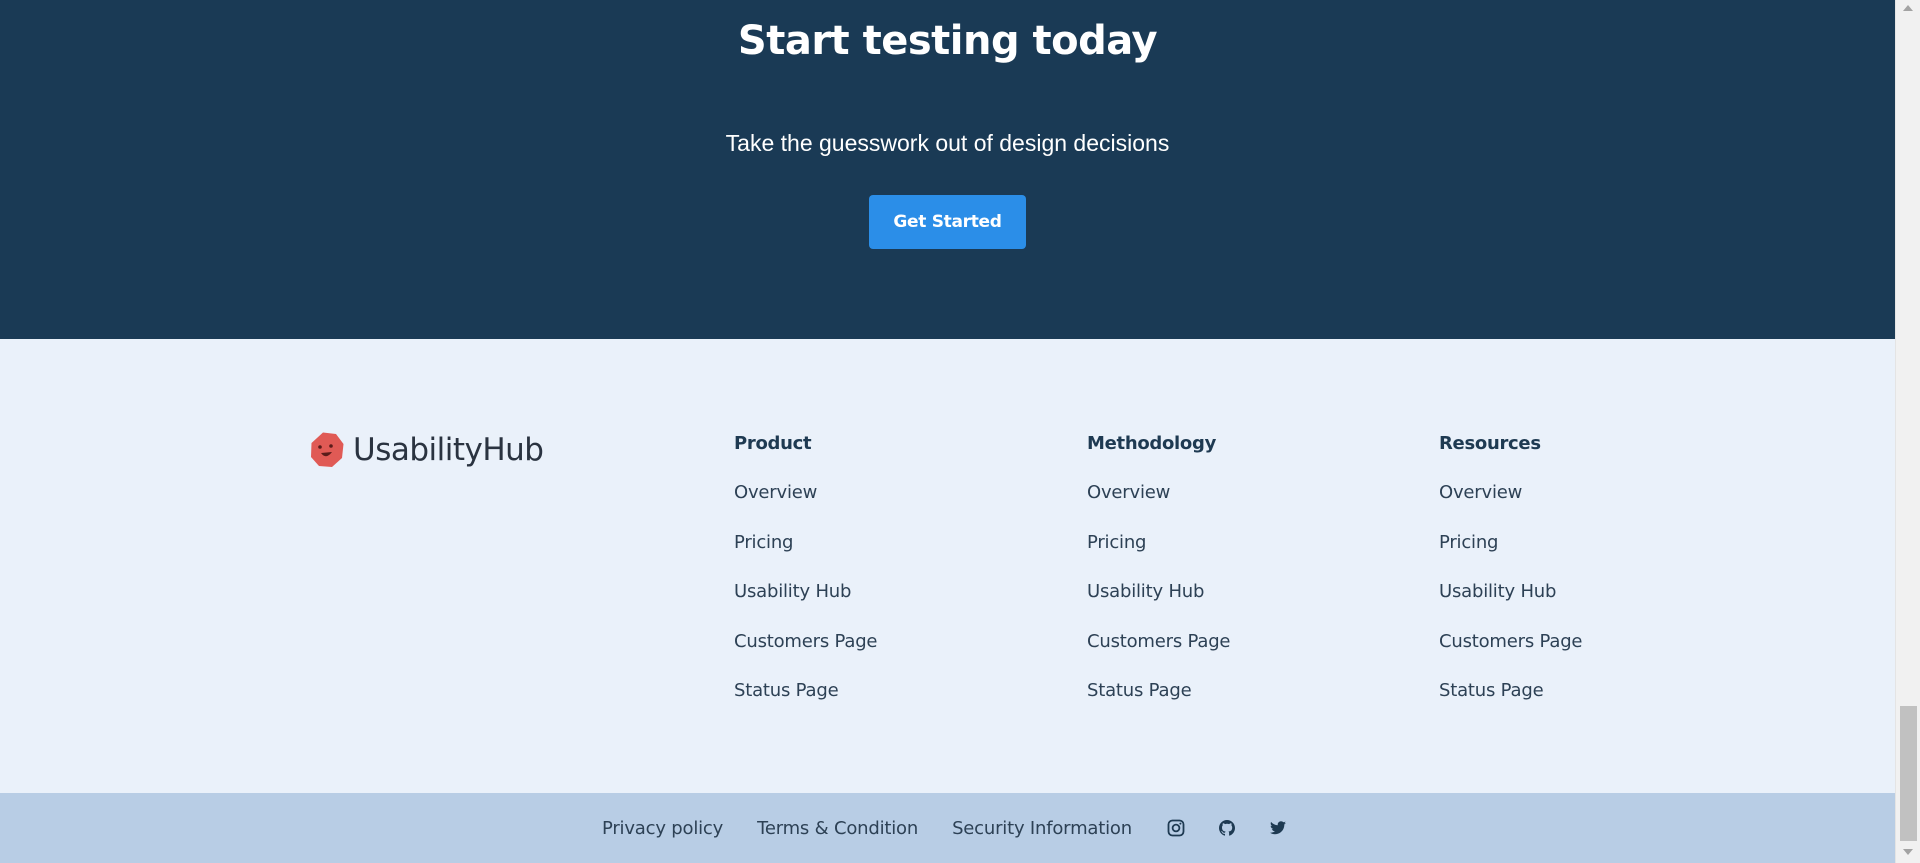 This screenshot has height=863, width=1920. What do you see at coordinates (1907, 431) in the screenshot?
I see `vertical-scrollbar` at bounding box center [1907, 431].